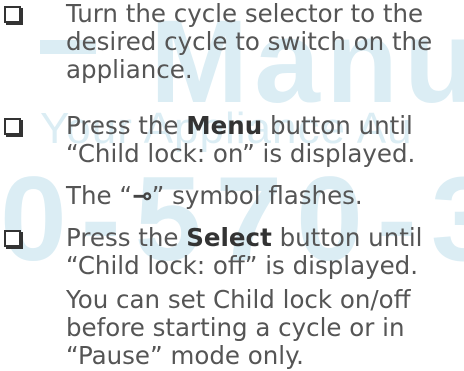 This screenshot has height=371, width=464. Describe the element at coordinates (126, 237) in the screenshot. I see `step-3-pre: Press the` at that location.